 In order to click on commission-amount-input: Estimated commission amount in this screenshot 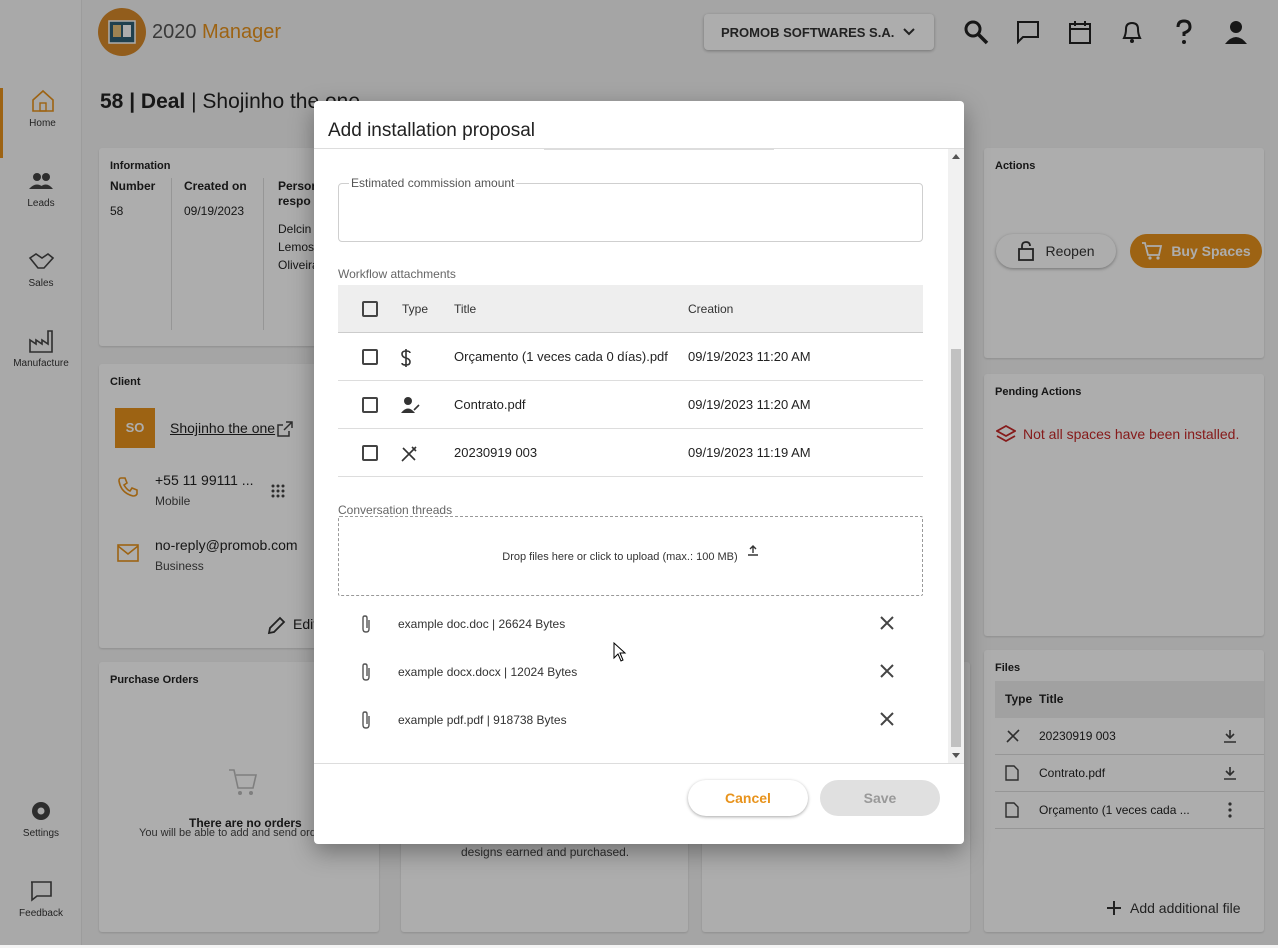, I will do `click(630, 209)`.